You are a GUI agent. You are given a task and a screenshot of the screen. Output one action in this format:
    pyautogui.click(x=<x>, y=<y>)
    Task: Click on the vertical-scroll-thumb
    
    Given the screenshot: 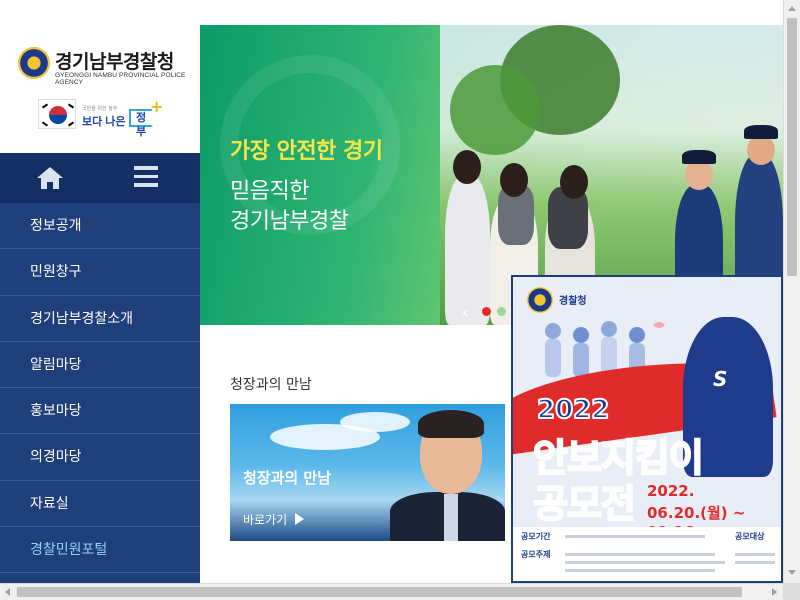 What is the action you would take?
    pyautogui.click(x=792, y=147)
    